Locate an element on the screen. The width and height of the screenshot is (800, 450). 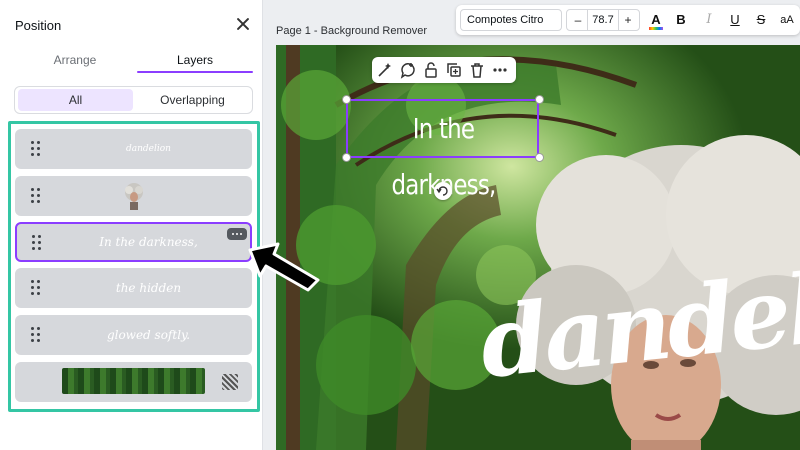
person-thumbnail-icon is located at coordinates (134, 196).